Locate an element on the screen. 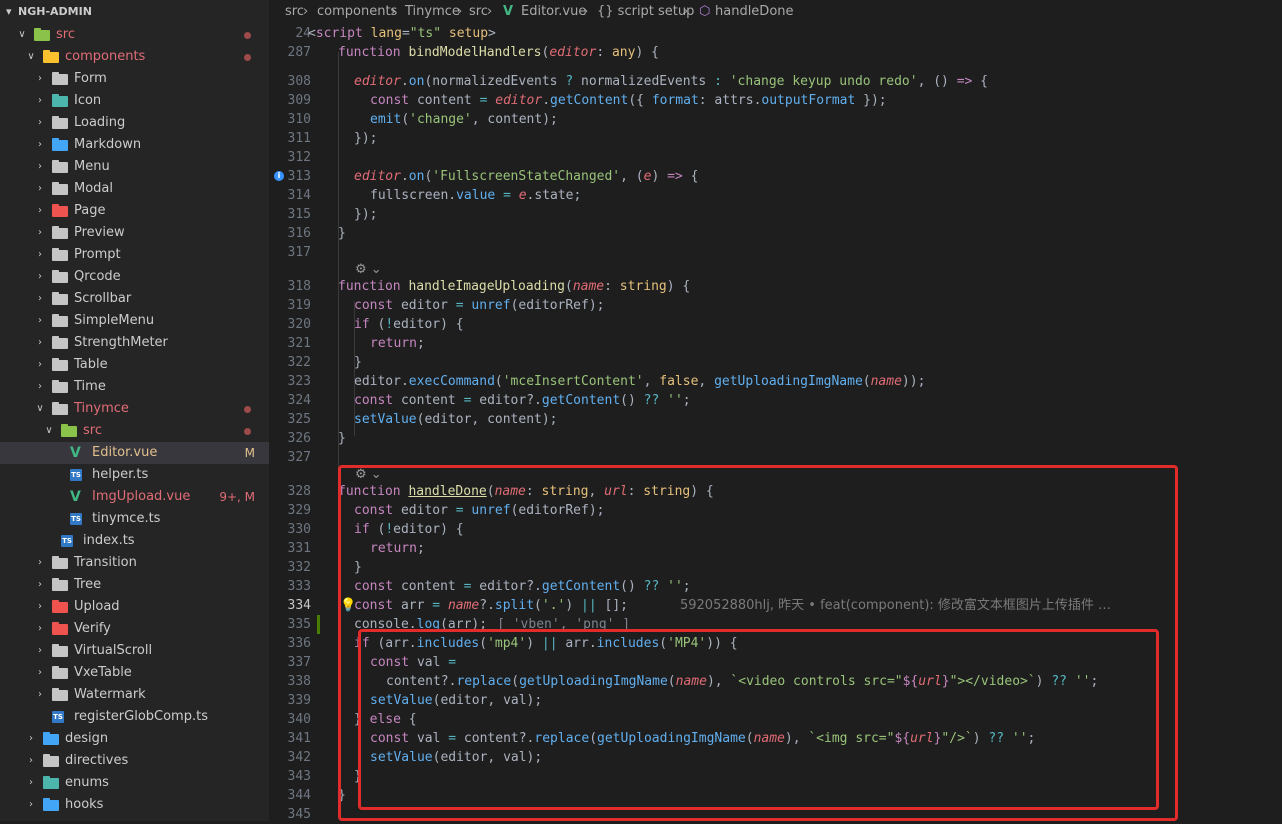 This screenshot has width=1282, height=824. info-icon: i is located at coordinates (279, 176).